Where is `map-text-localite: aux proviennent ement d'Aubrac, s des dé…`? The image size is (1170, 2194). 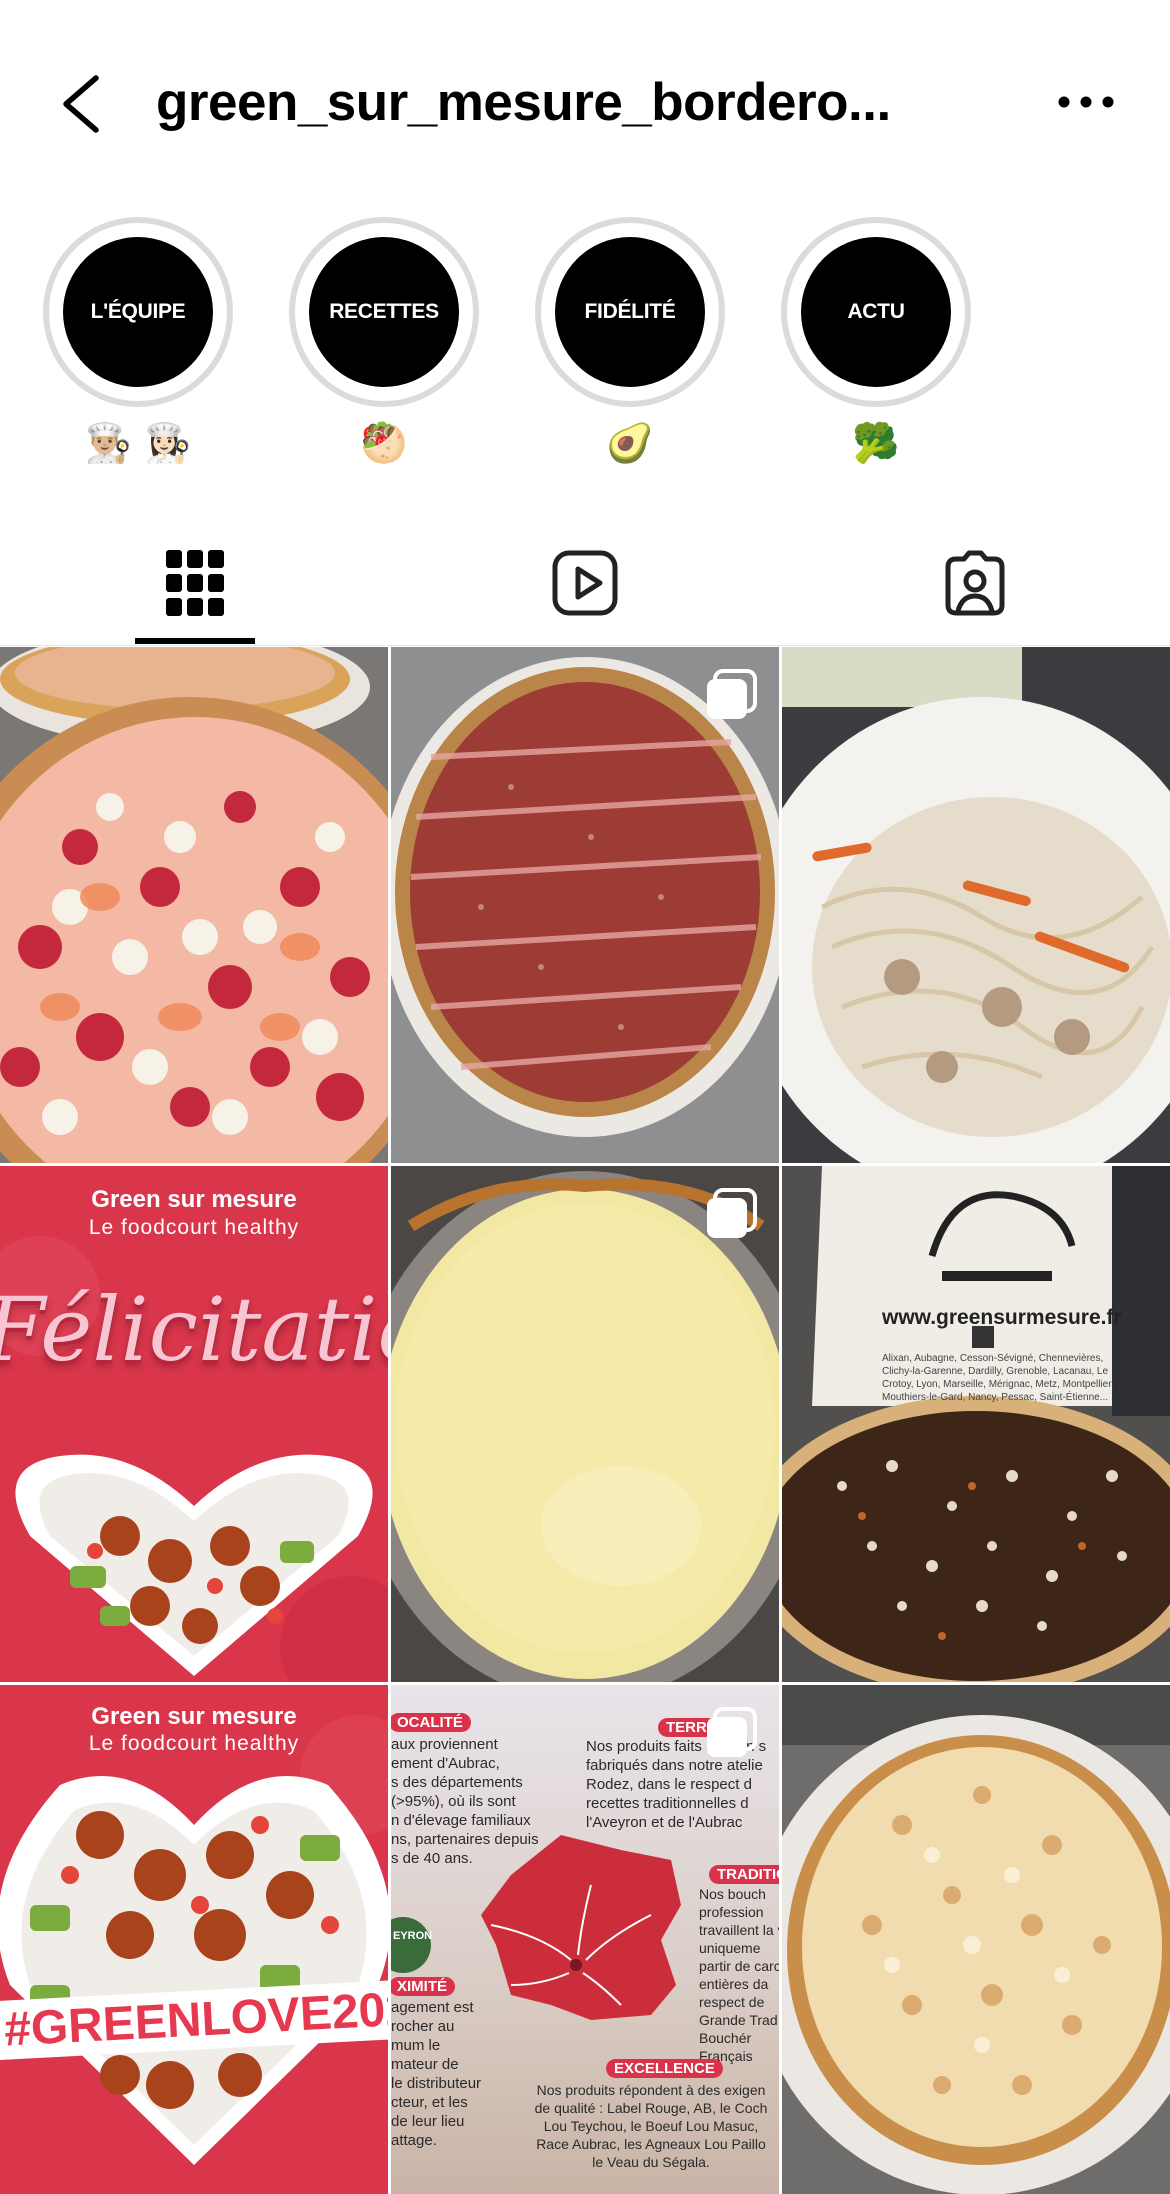
map-text-localite: aux proviennent ement d'Aubrac, s des dé… is located at coordinates (465, 1801).